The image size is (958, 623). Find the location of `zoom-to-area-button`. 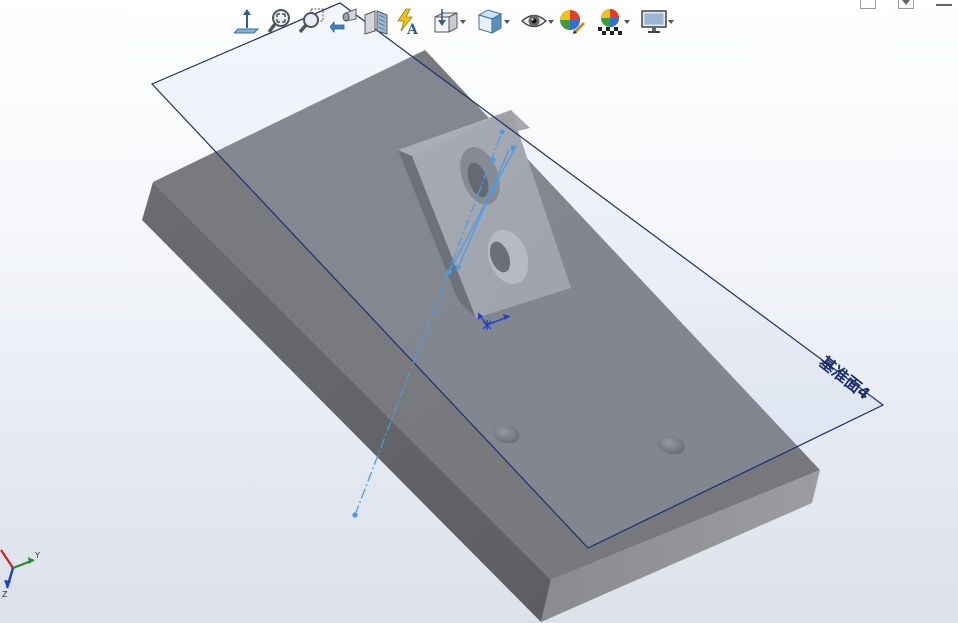

zoom-to-area-button is located at coordinates (312, 21).